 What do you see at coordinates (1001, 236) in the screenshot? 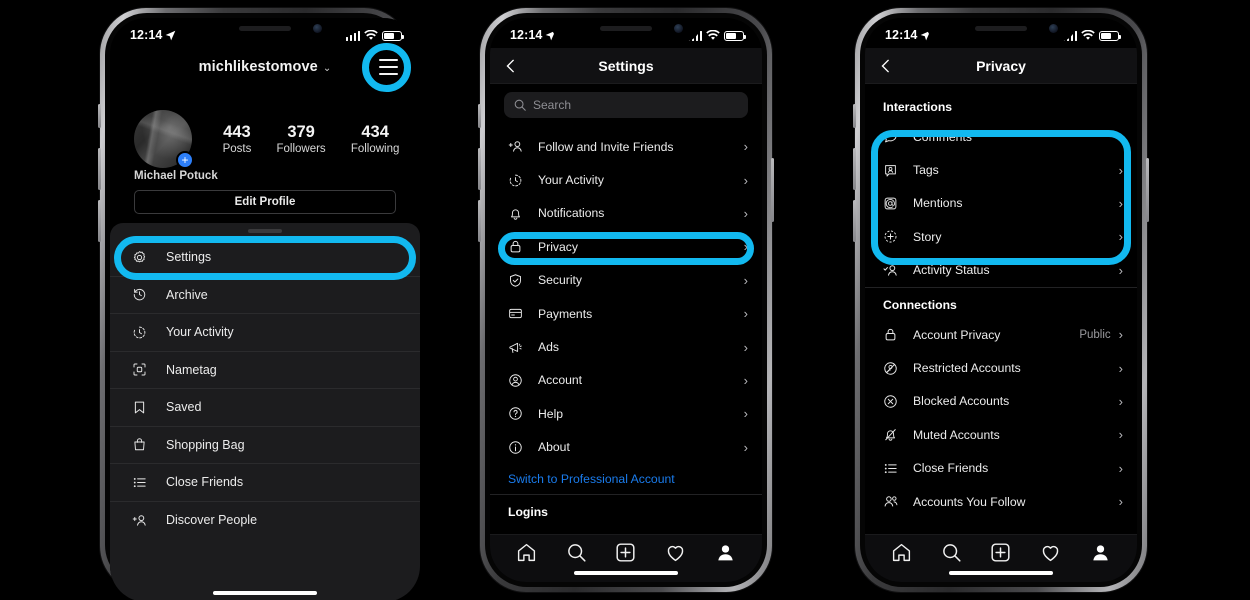
I see `list-item-story: Story ›` at bounding box center [1001, 236].